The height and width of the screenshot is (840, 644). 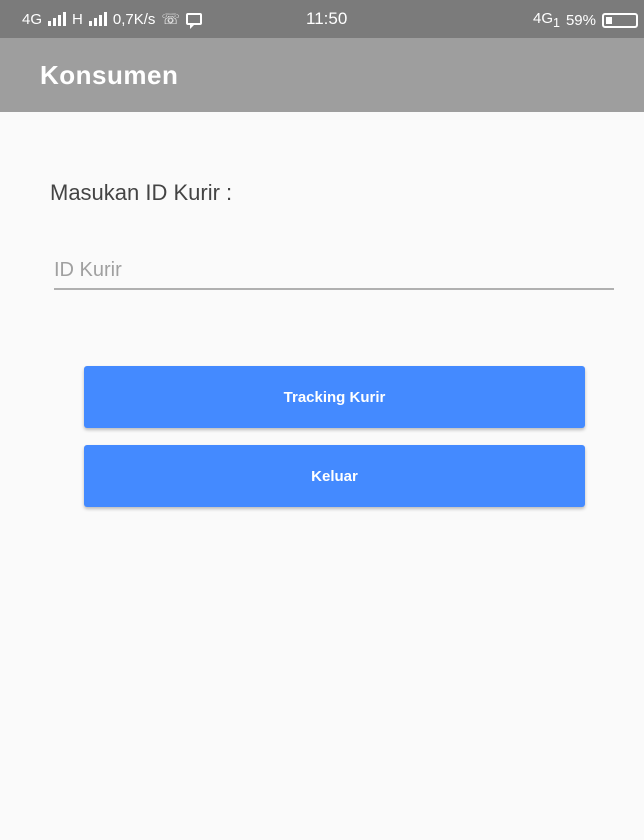 I want to click on app-bar: Konsumen, so click(x=322, y=75).